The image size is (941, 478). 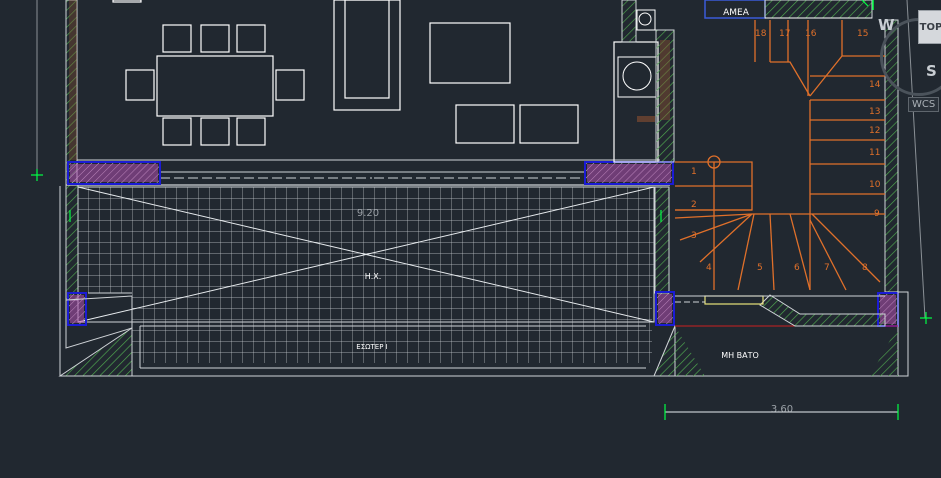 I want to click on viewcube: W TOP S WCS, so click(x=906, y=60).